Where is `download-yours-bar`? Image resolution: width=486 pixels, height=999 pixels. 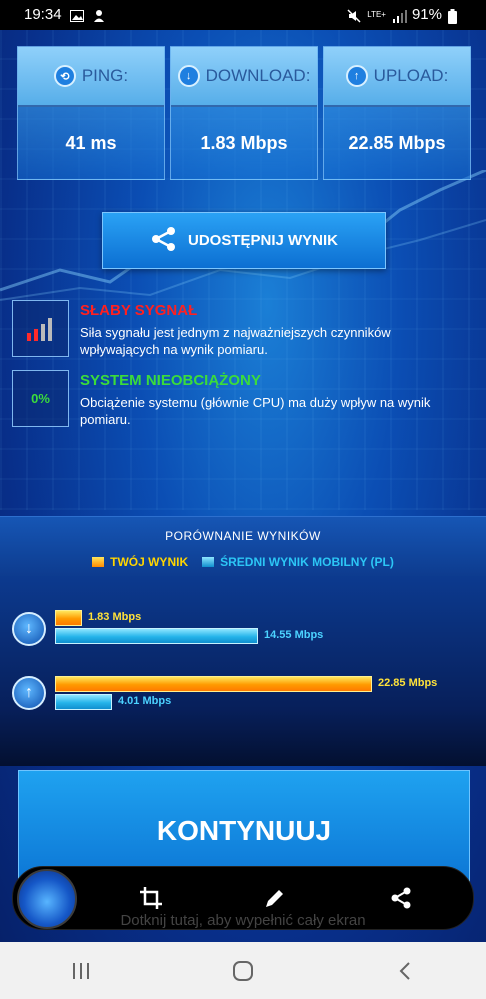 download-yours-bar is located at coordinates (68, 618).